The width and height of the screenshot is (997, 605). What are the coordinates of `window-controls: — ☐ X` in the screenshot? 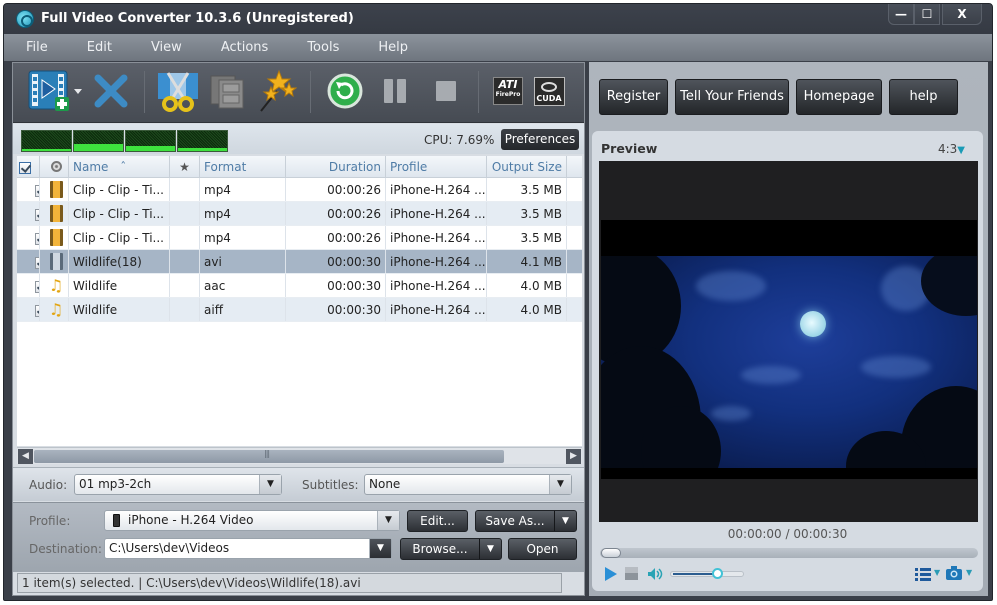 It's located at (935, 14).